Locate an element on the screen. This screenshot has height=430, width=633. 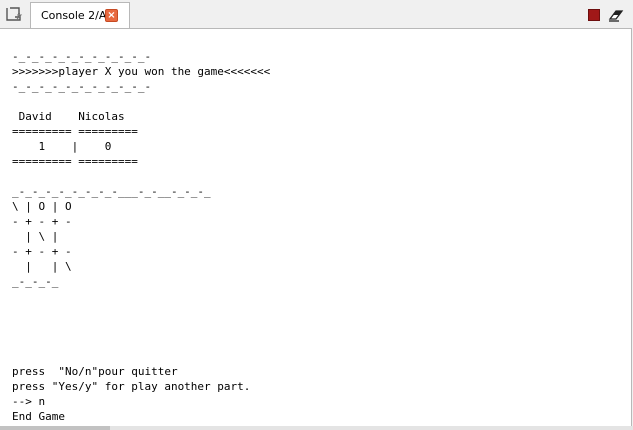
tab-bar: Console 2/A × is located at coordinates (316, 14).